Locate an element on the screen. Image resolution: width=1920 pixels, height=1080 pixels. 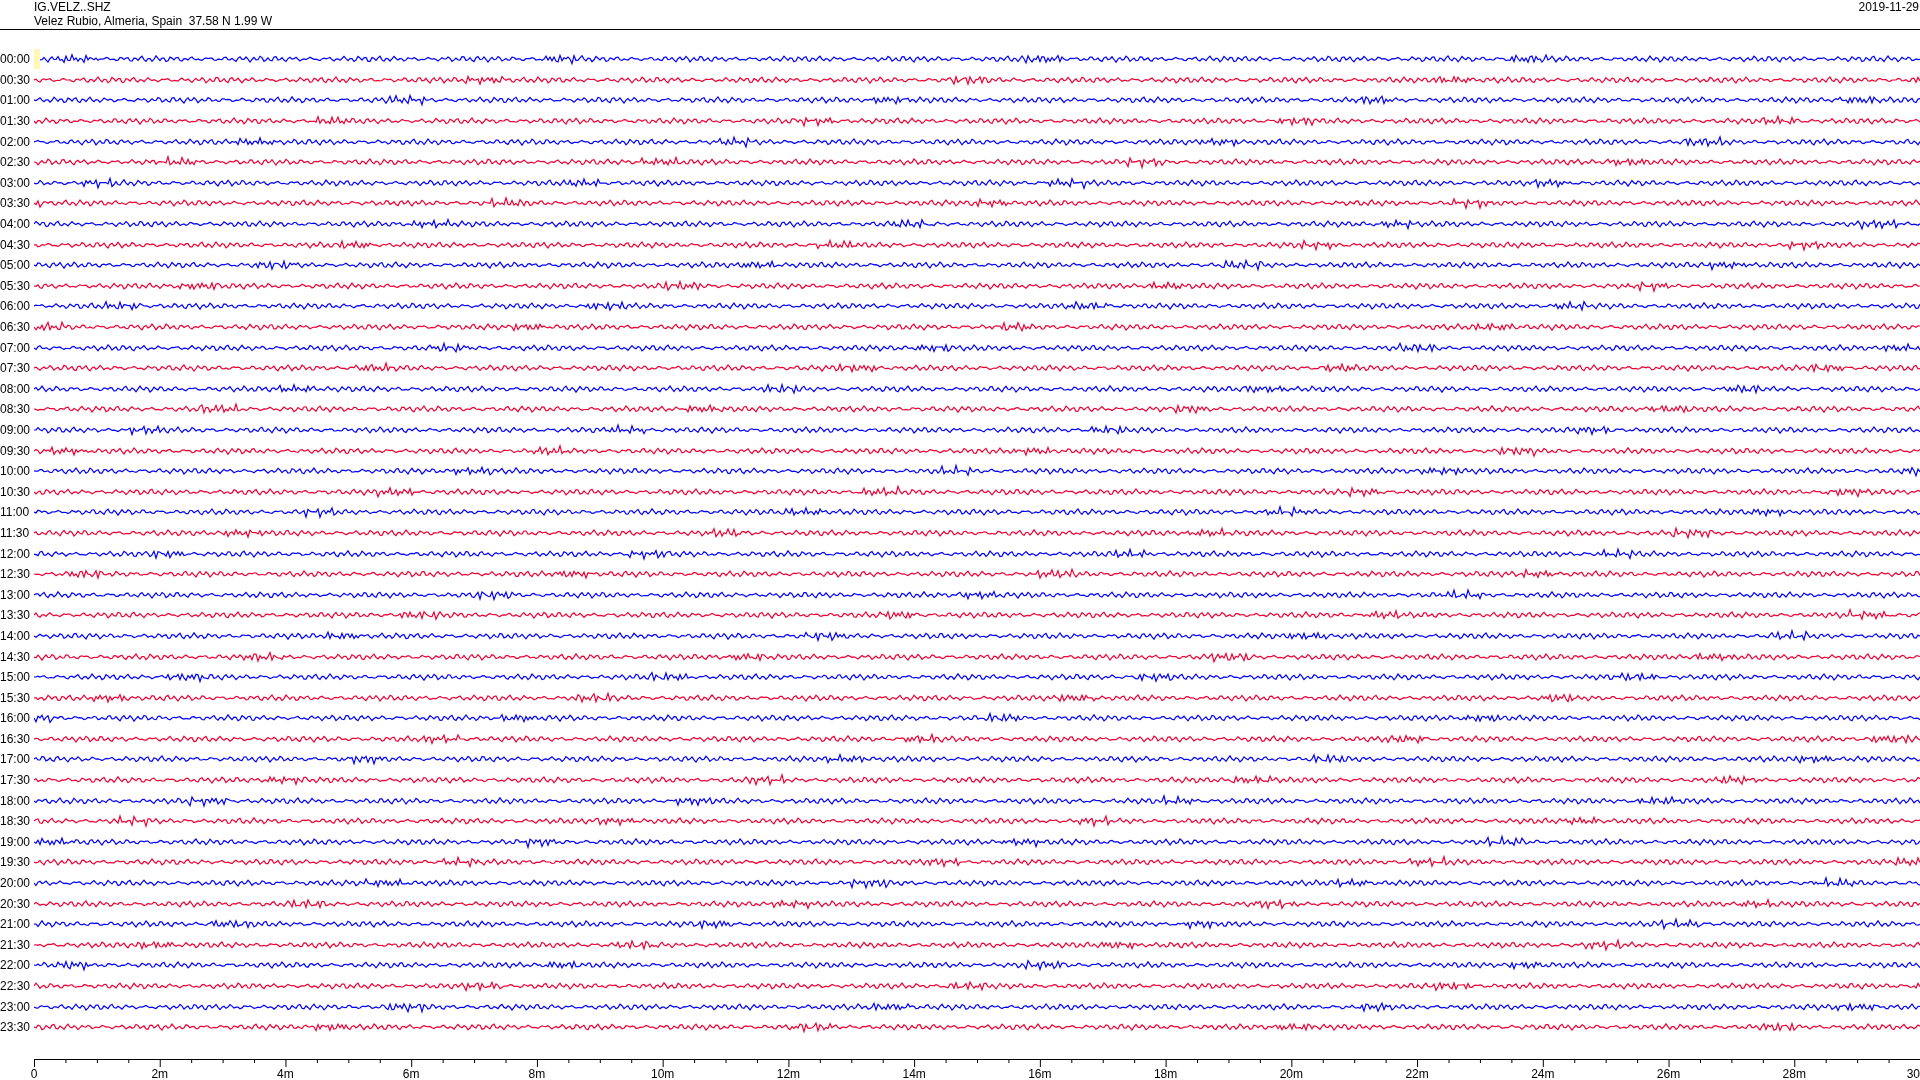
time-label: 10:30 is located at coordinates (16, 491).